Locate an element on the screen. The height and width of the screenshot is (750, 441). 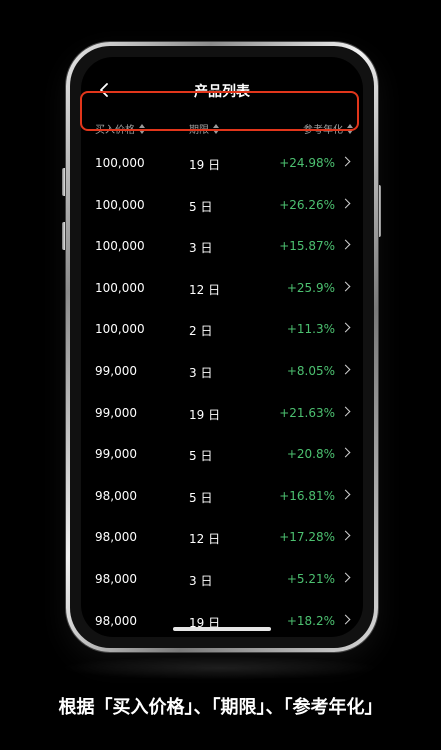
list-item: 99,000 19 日 +21.63% is located at coordinates (222, 415).